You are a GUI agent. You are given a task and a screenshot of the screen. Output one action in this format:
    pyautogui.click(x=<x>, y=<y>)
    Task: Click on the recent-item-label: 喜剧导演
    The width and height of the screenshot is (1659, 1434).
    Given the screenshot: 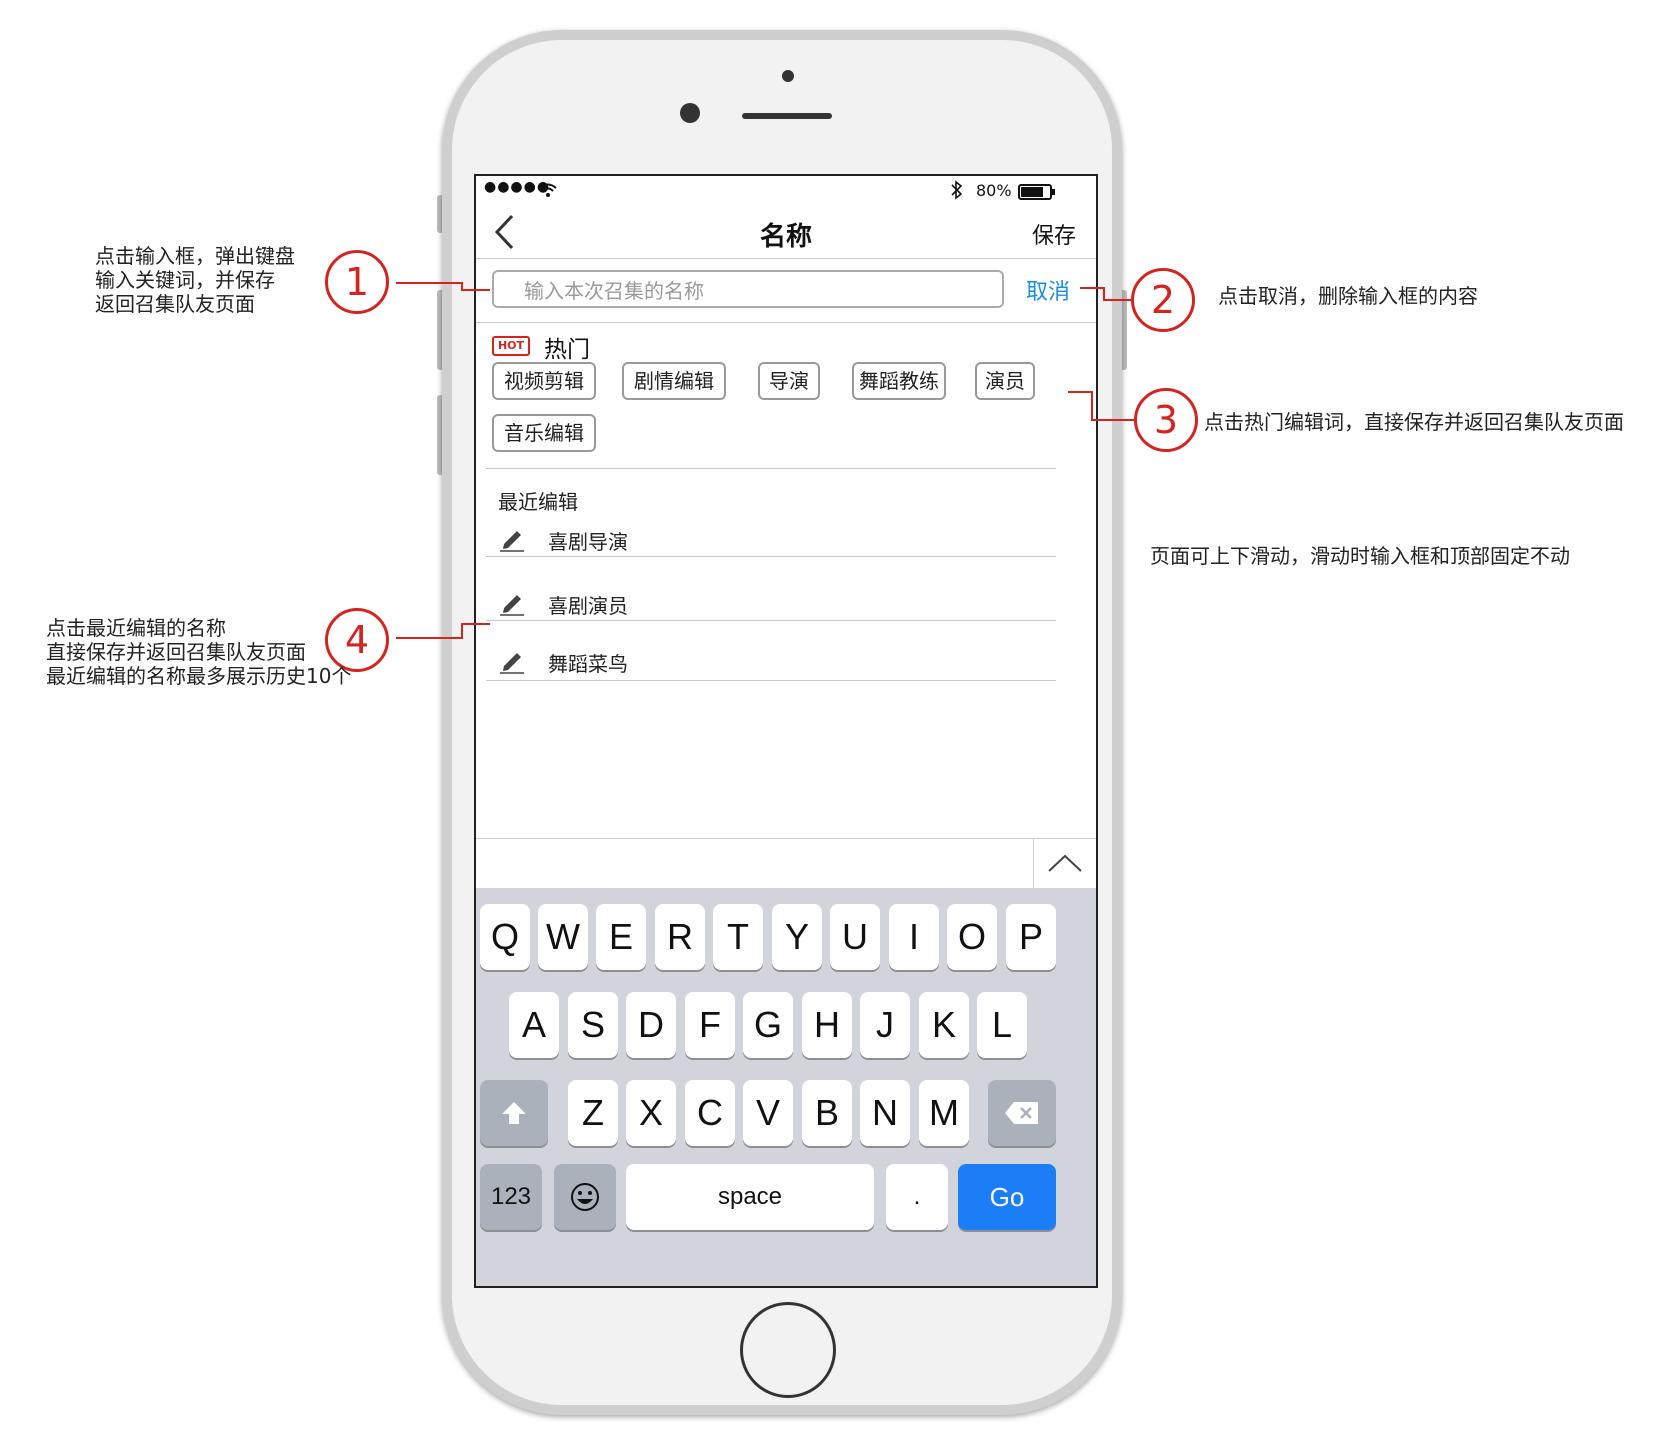 What is the action you would take?
    pyautogui.click(x=588, y=542)
    